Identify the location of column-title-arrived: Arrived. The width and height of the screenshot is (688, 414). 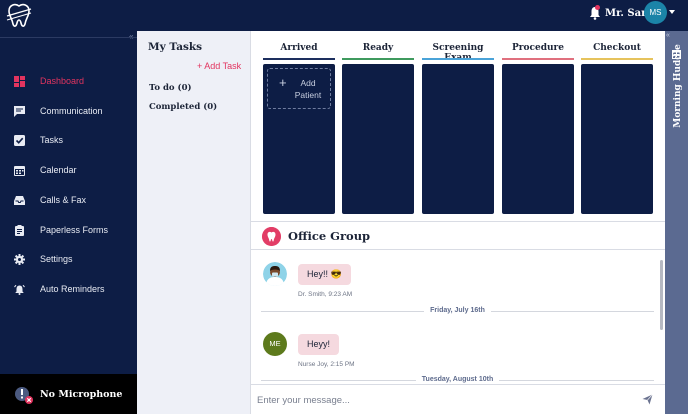
(299, 48).